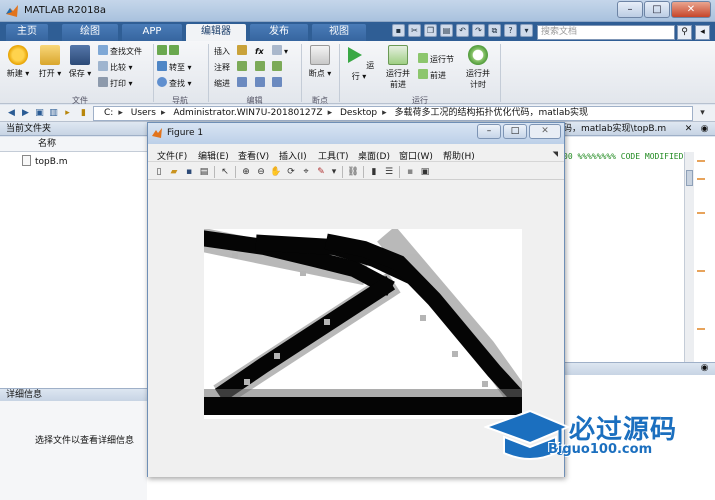  I want to click on path-segment-desktop: Desktop, so click(358, 113).